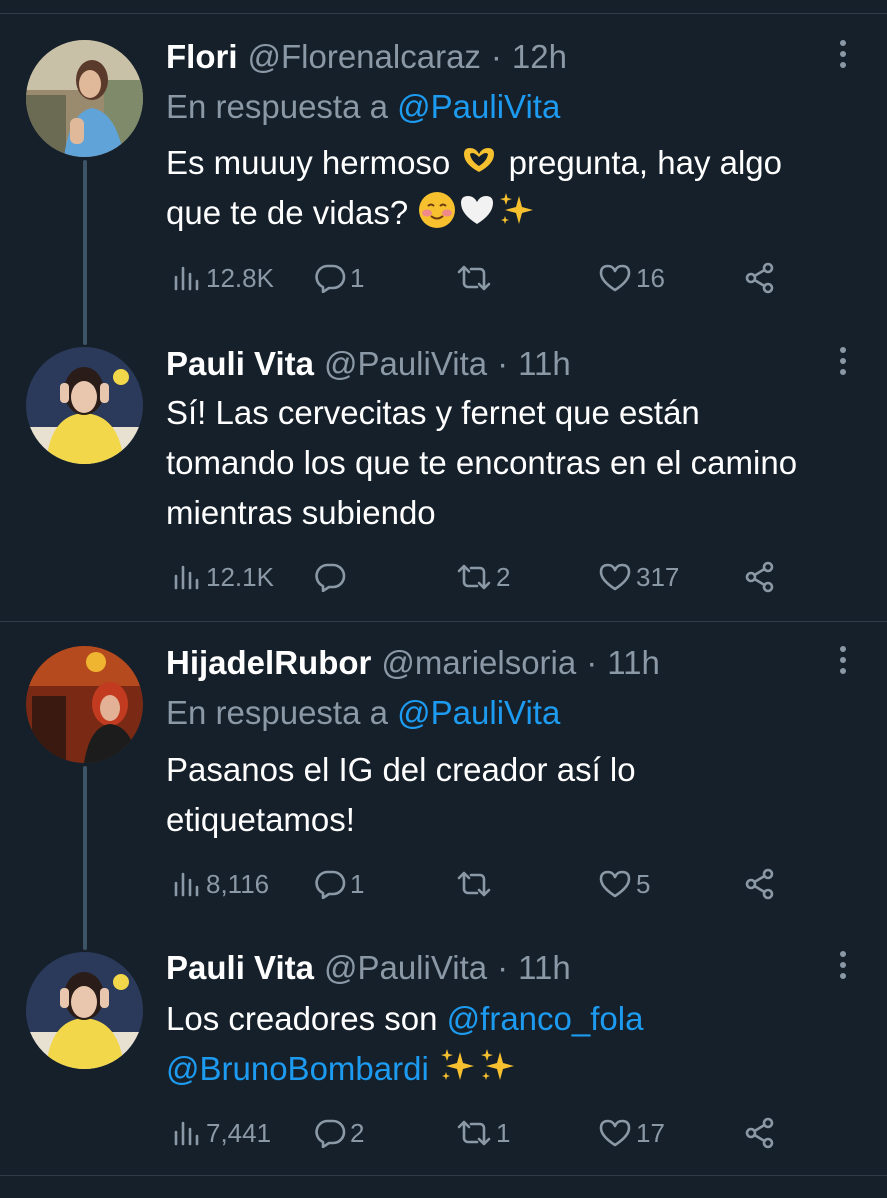 This screenshot has width=887, height=1198. What do you see at coordinates (478, 663) in the screenshot?
I see `user-handle: @marielsoria` at bounding box center [478, 663].